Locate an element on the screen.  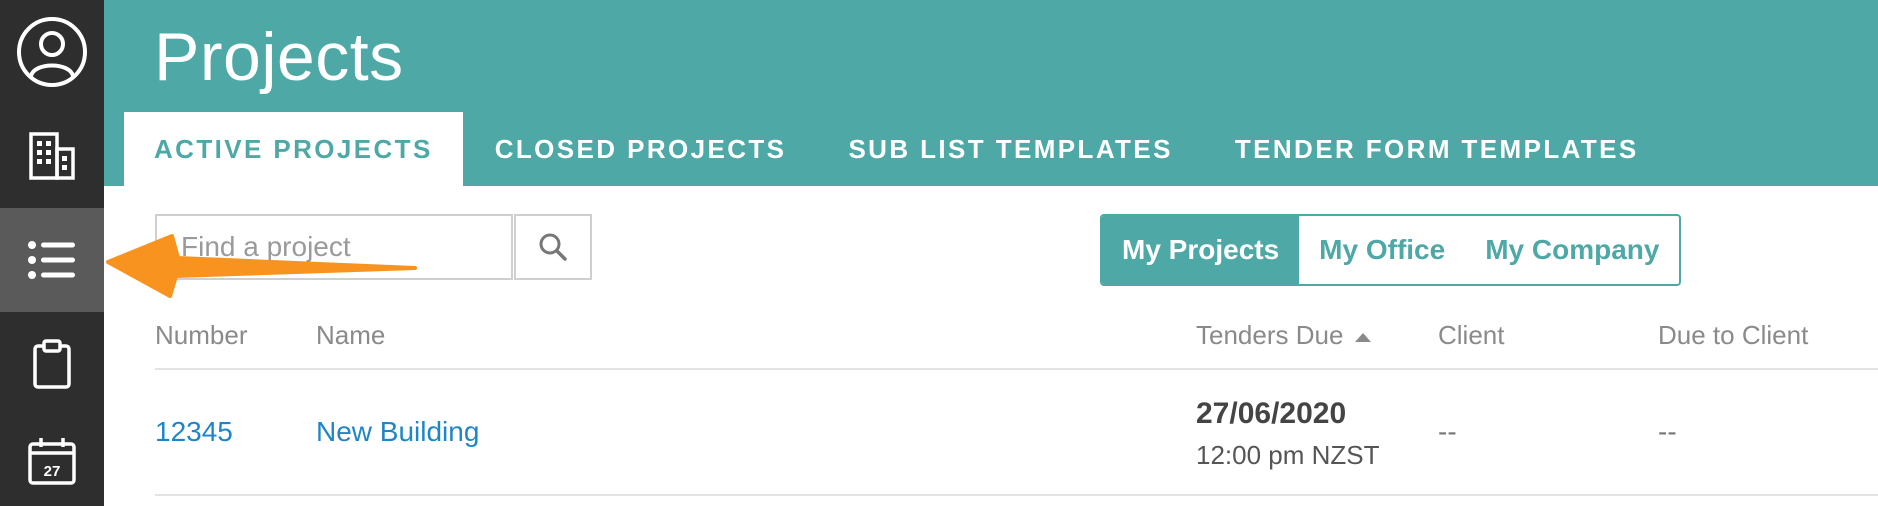
scope-filter: My Projects My Office My Company is located at coordinates (1391, 250).